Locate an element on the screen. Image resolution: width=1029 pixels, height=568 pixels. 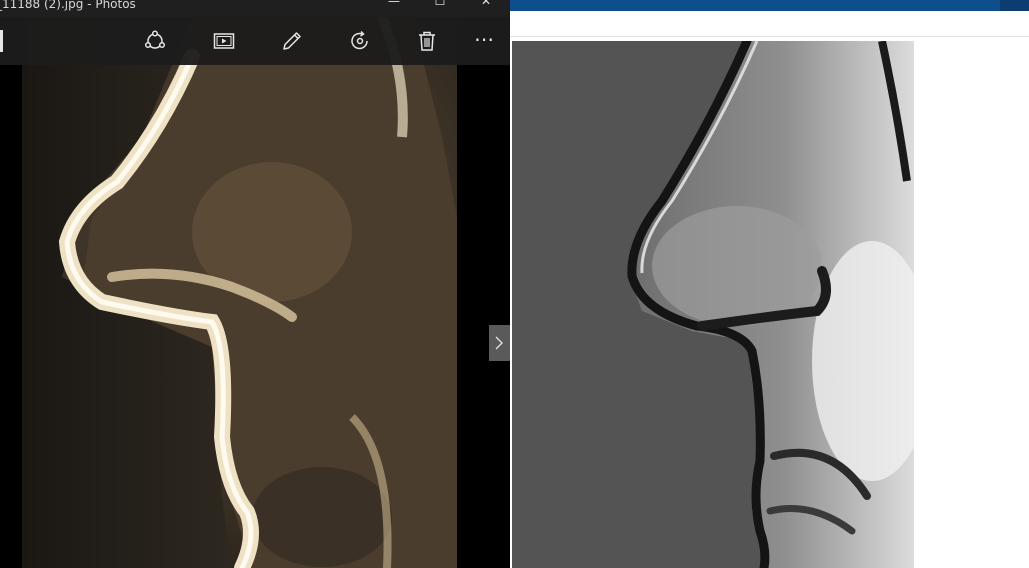
next-photo-button is located at coordinates (499, 343).